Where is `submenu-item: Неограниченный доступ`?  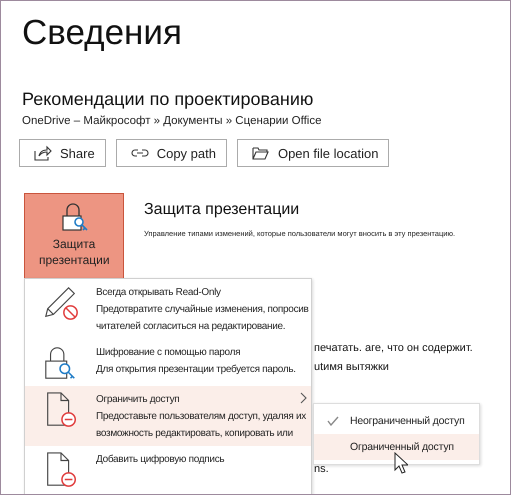 submenu-item: Неограниченный доступ is located at coordinates (396, 421).